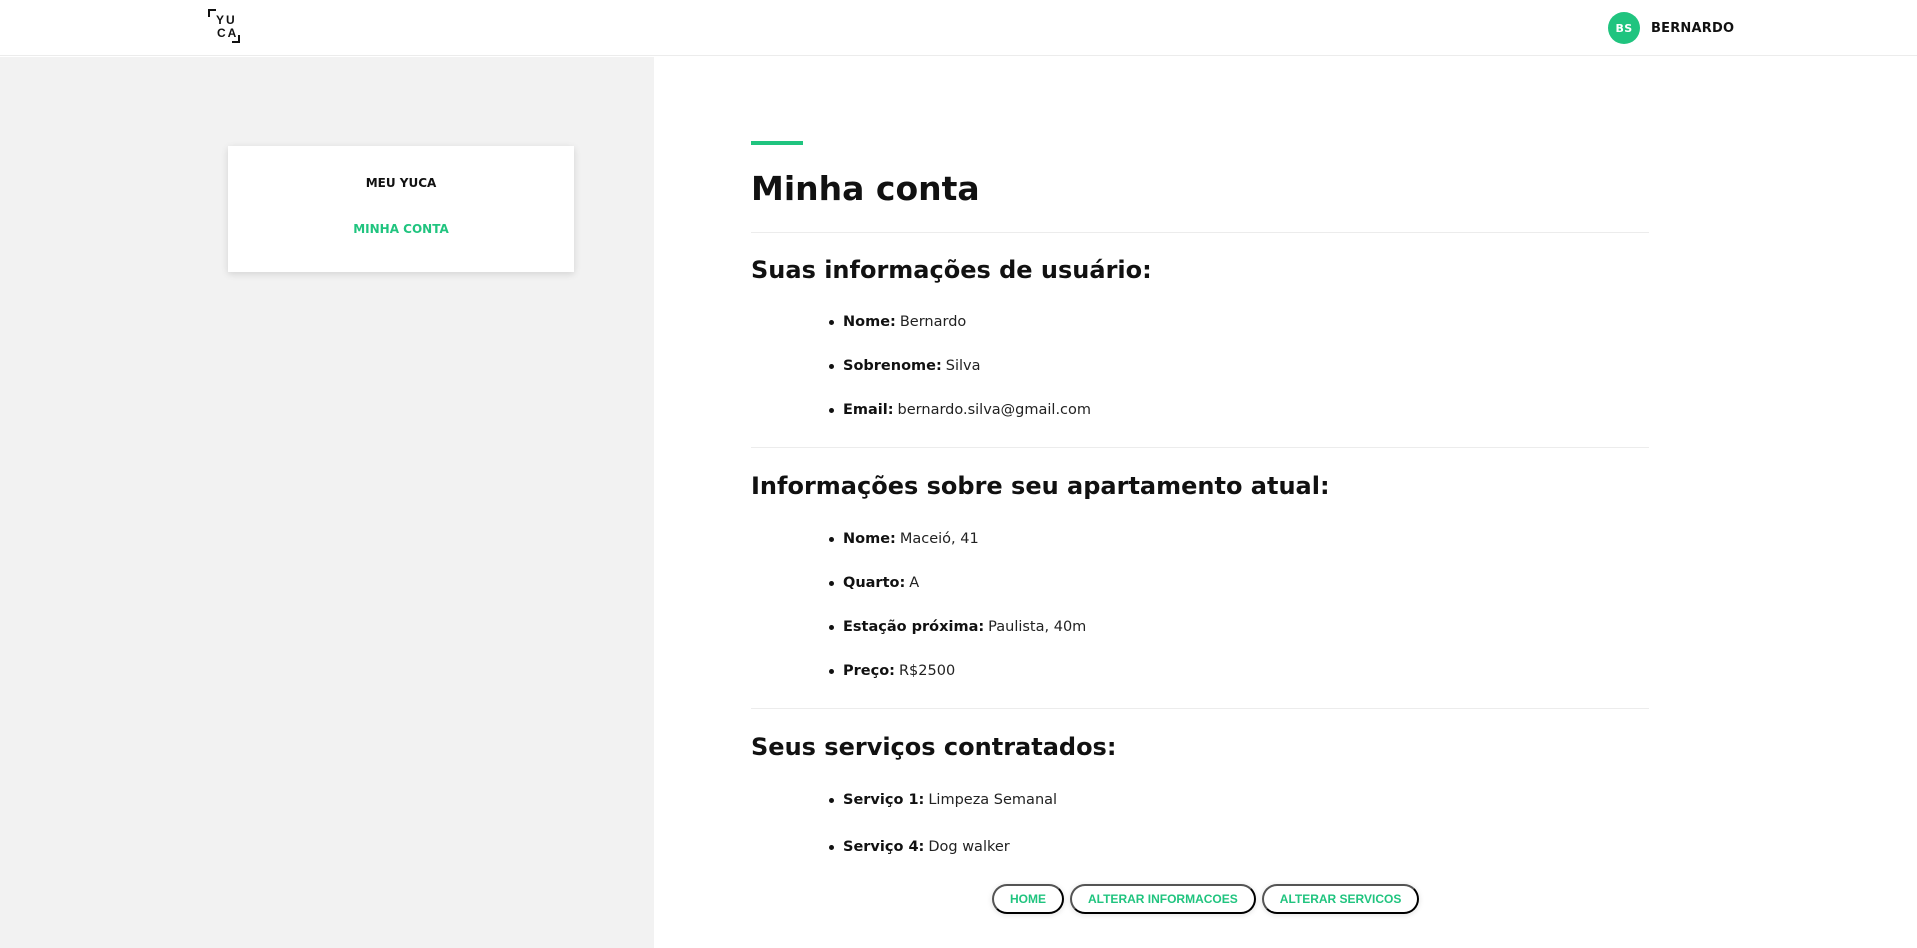 This screenshot has width=1917, height=948. Describe the element at coordinates (401, 209) in the screenshot. I see `sidebar-menu-card: MEU YUCA MINHA CONTA` at that location.